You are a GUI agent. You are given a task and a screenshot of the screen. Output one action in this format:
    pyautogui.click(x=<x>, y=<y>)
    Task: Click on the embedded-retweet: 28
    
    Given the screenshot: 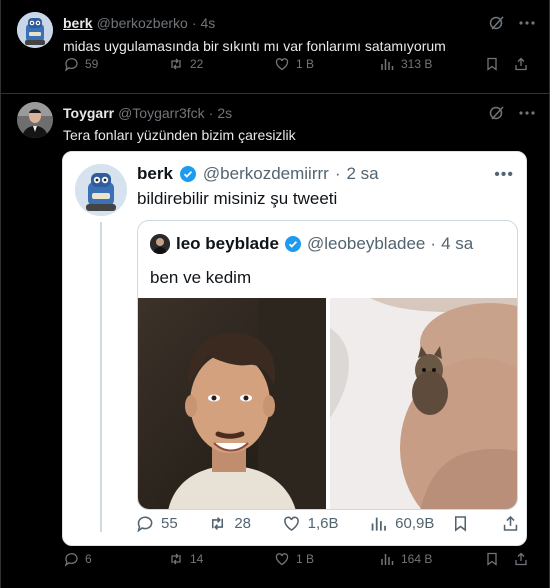 What is the action you would take?
    pyautogui.click(x=229, y=523)
    